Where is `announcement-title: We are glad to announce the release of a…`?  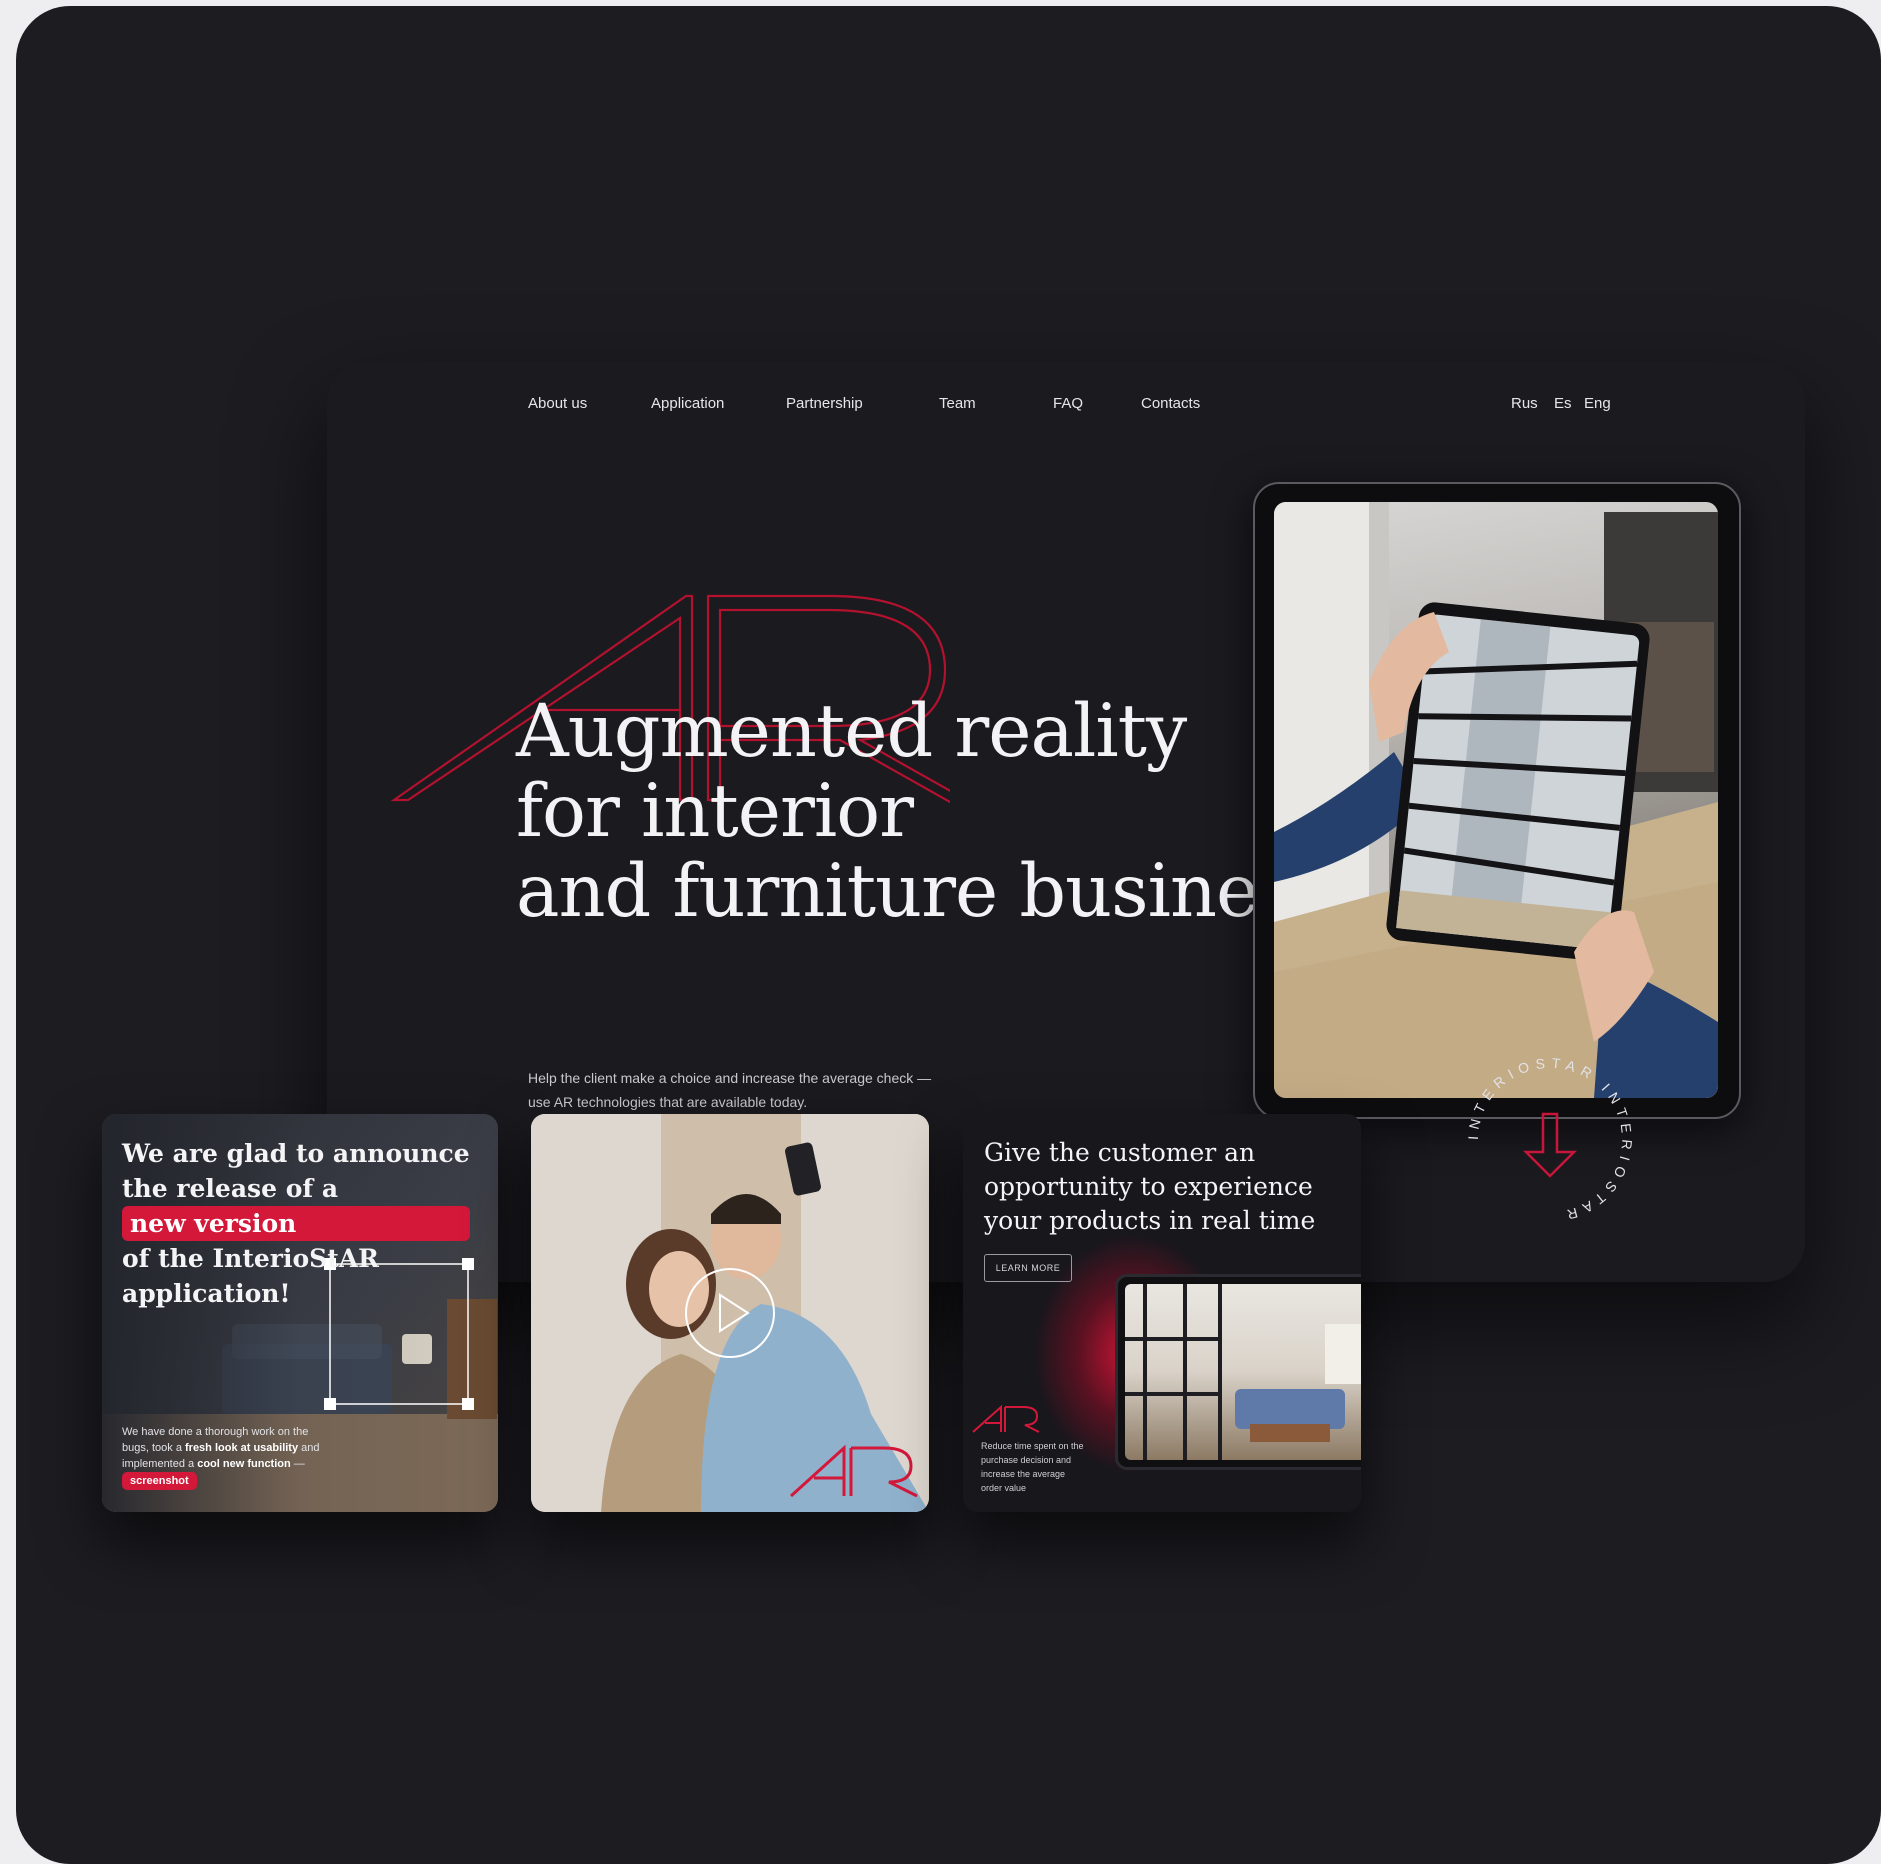 announcement-title: We are glad to announce the release of a… is located at coordinates (296, 1223).